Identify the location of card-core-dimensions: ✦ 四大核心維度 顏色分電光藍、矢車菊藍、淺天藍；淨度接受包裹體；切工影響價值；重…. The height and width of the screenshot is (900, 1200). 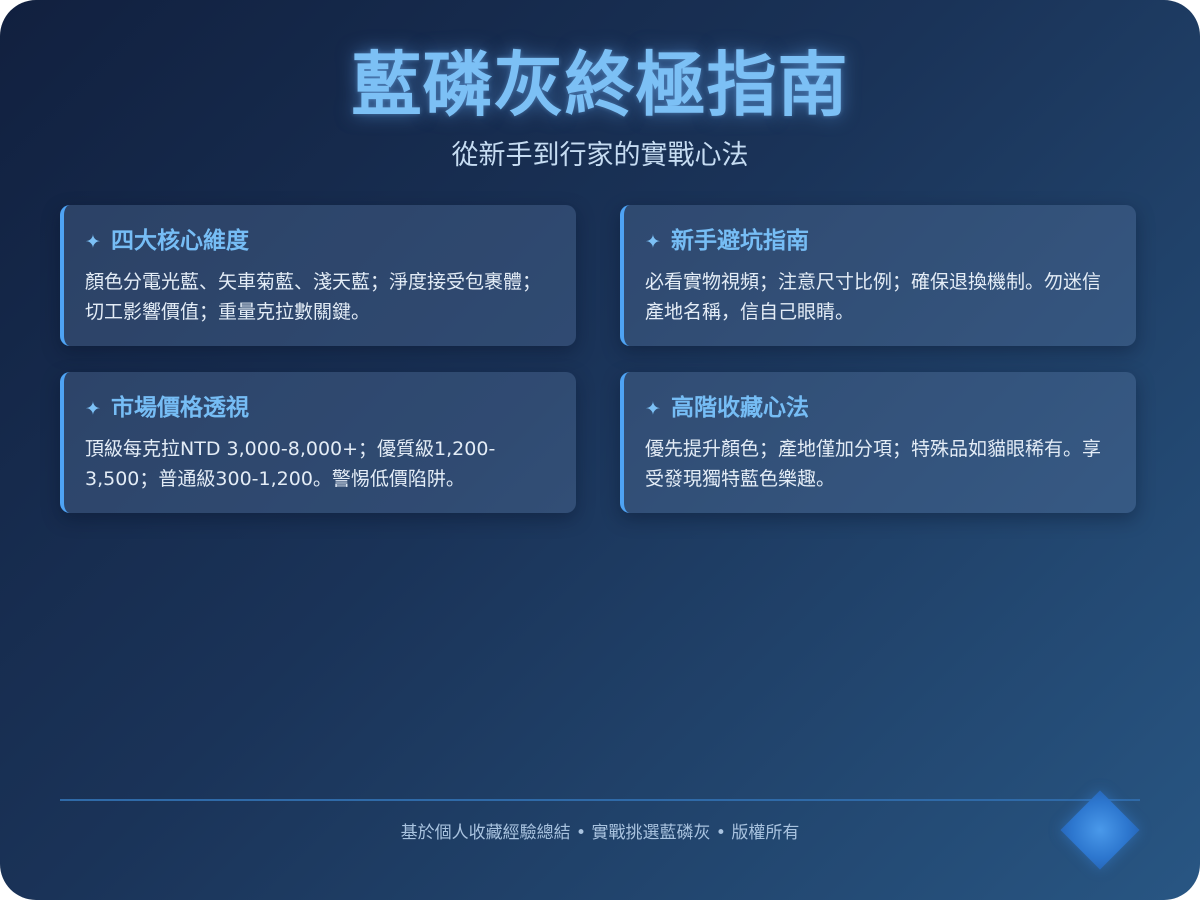
(318, 275).